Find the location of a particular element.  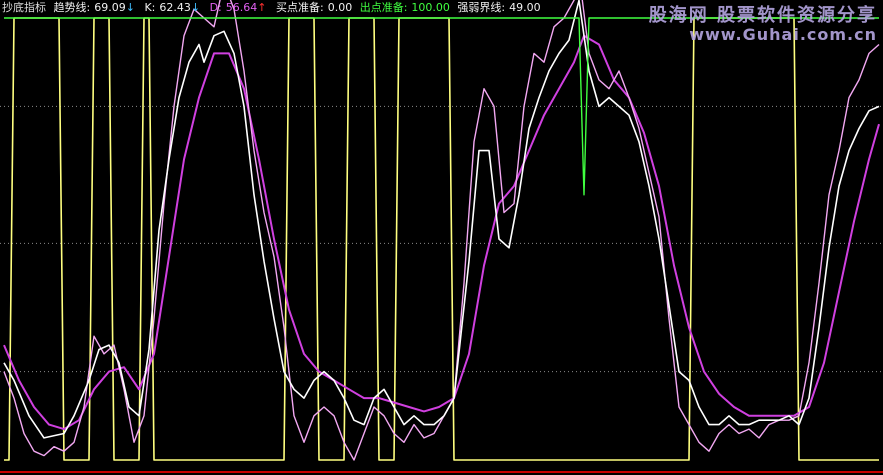

d-up-arrow-icon: ↑ is located at coordinates (262, 7).